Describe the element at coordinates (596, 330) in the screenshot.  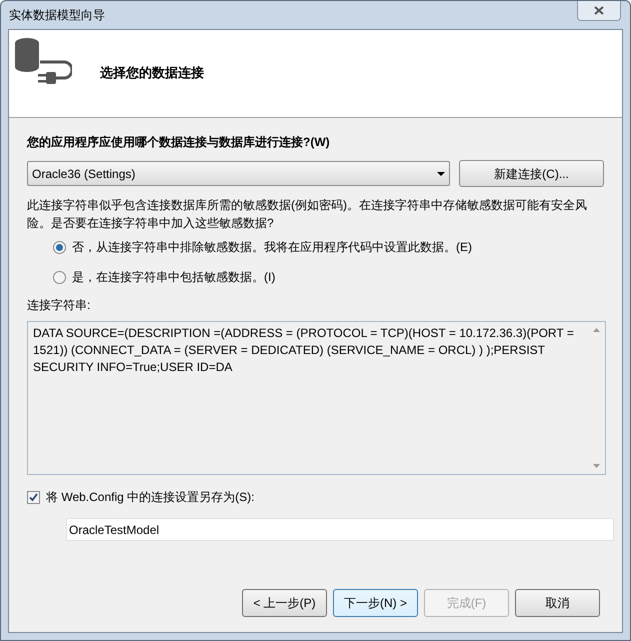
I see `scroll-up-icon` at that location.